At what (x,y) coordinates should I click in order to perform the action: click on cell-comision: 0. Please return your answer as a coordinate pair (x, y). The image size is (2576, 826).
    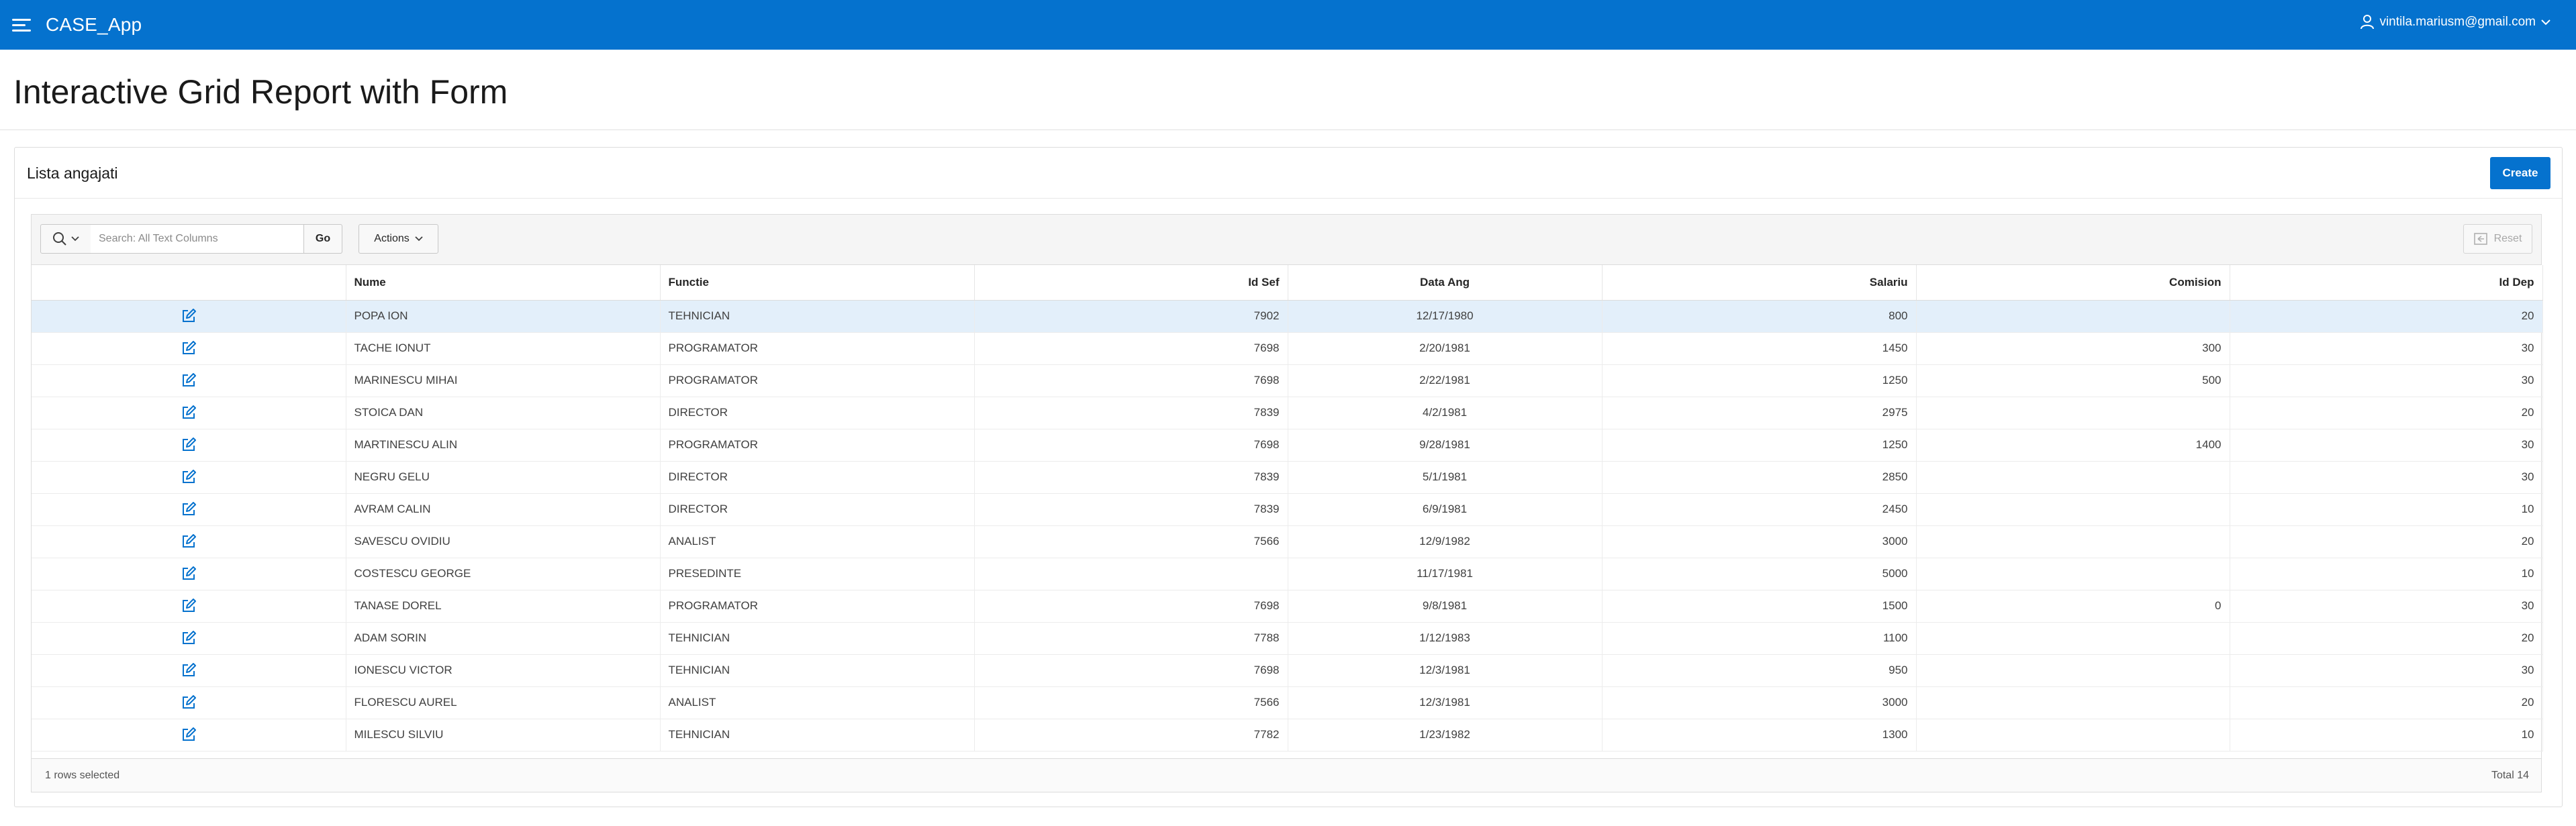
    Looking at the image, I should click on (2073, 606).